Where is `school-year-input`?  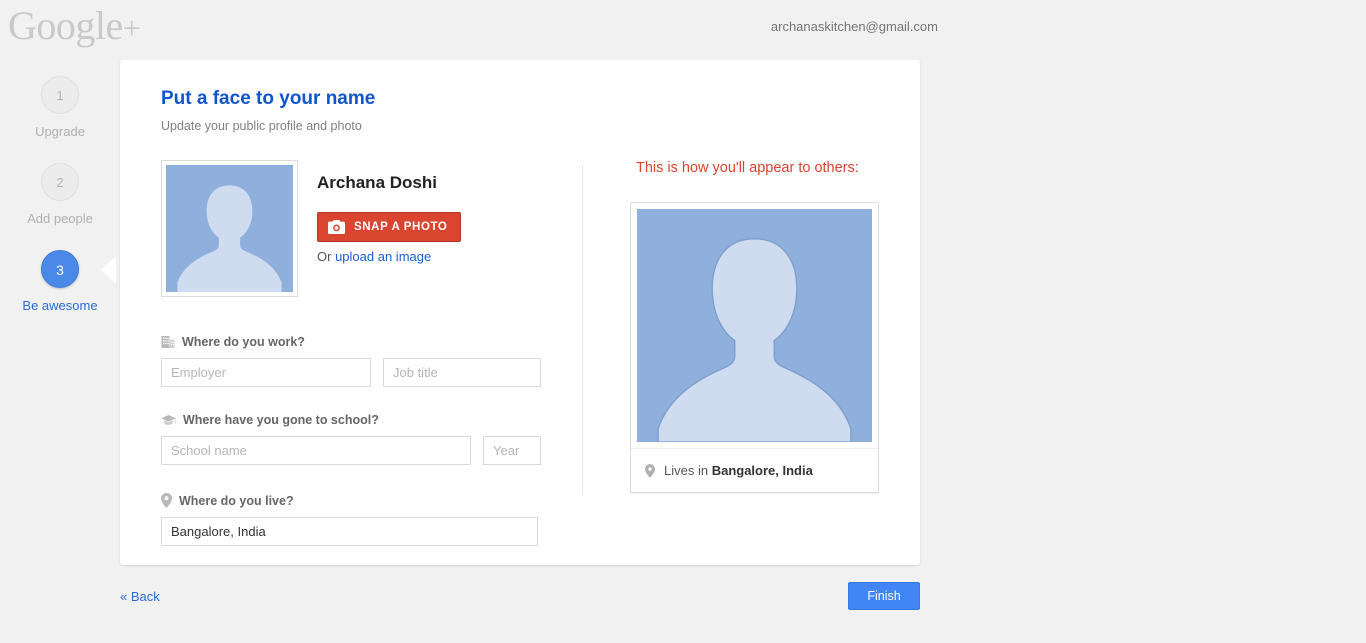 school-year-input is located at coordinates (512, 450).